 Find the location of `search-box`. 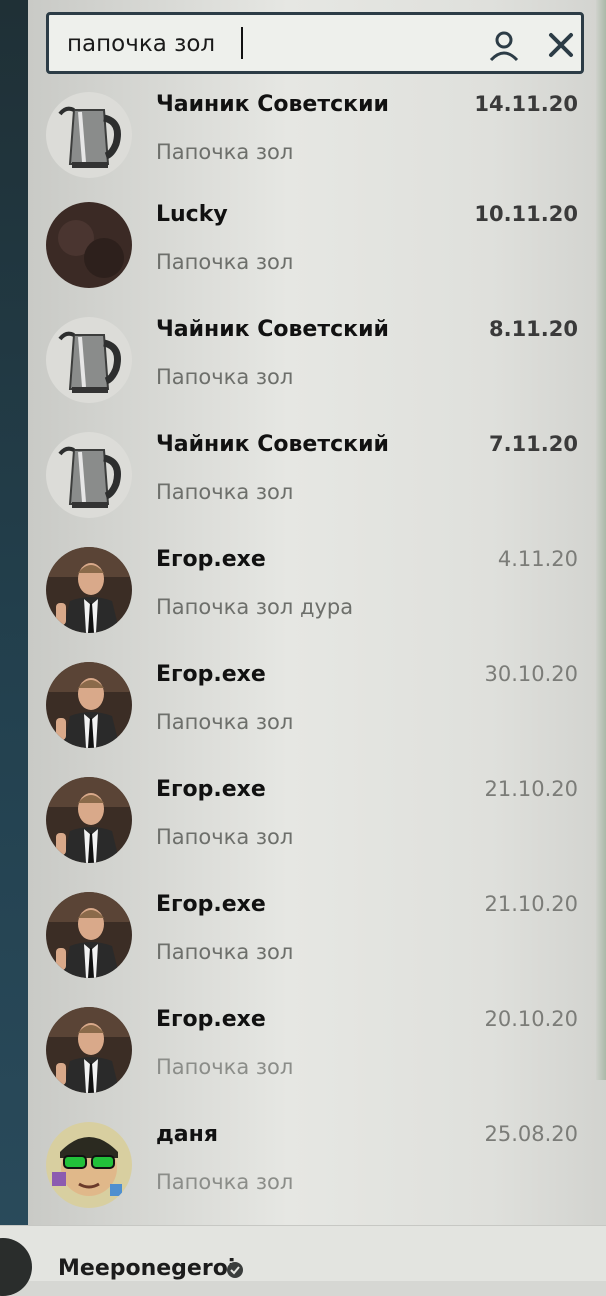

search-box is located at coordinates (315, 43).